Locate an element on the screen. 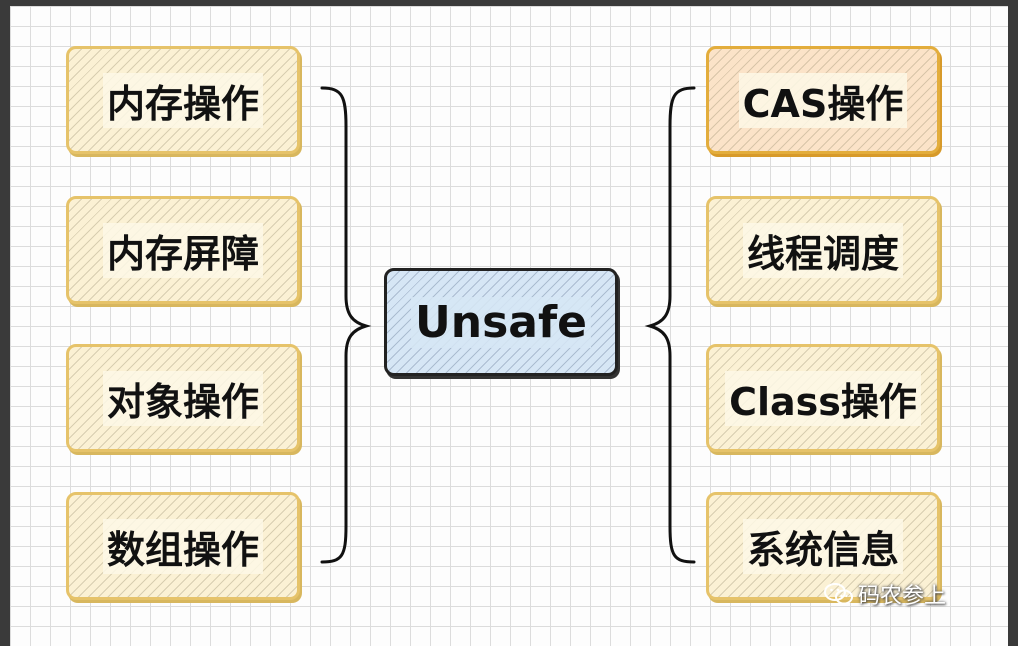 This screenshot has width=1018, height=646. node-label: 内存操作 is located at coordinates (182, 100).